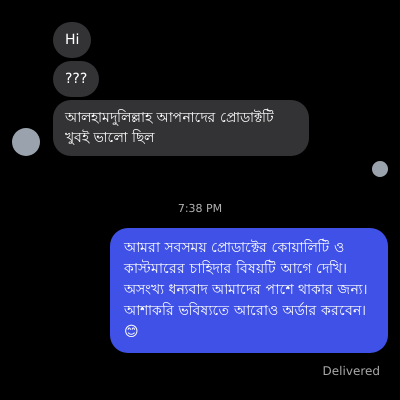  I want to click on timestamp: 7:38 PM, so click(200, 208).